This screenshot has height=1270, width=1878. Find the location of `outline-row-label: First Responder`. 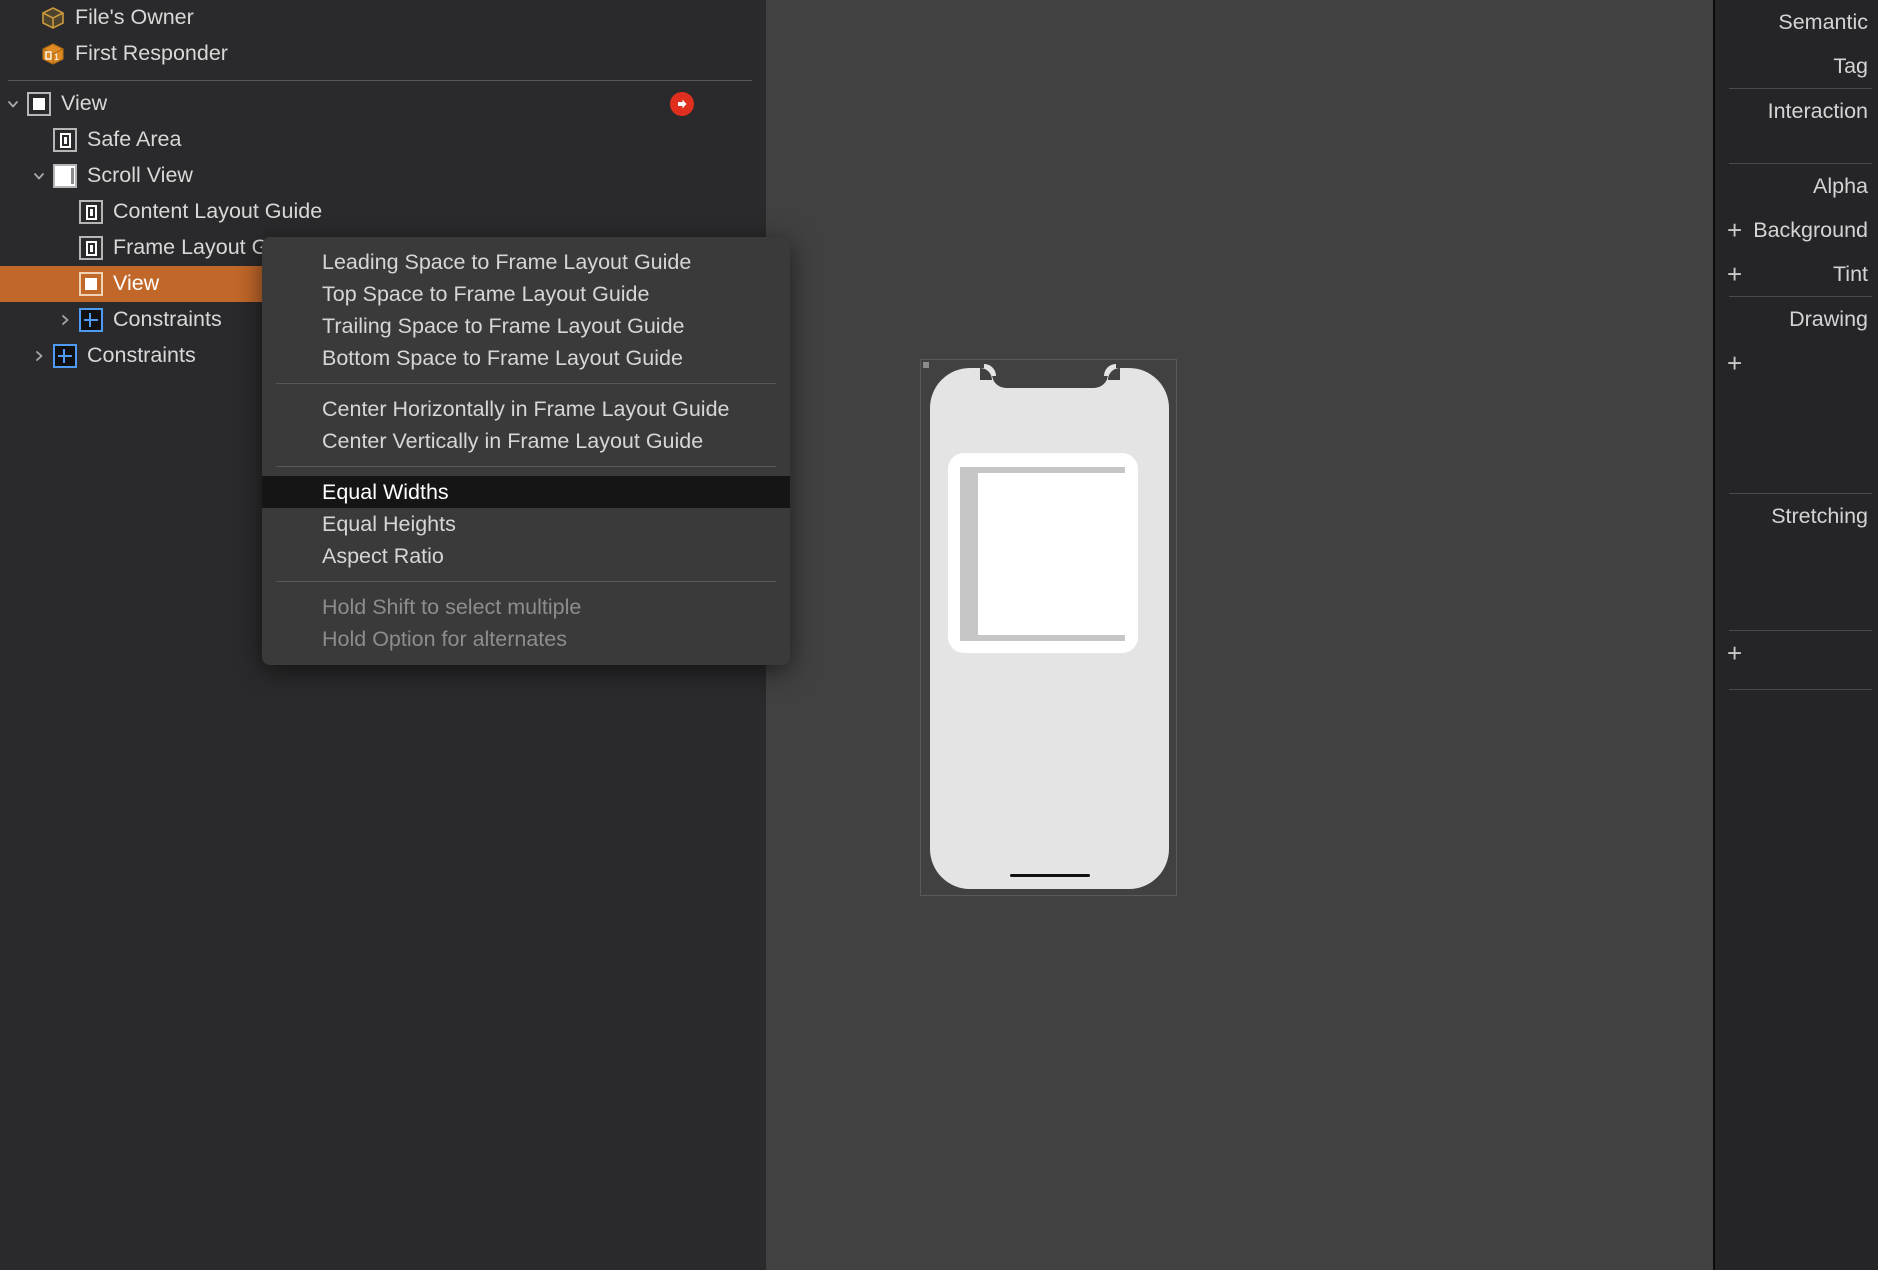

outline-row-label: First Responder is located at coordinates (151, 53).